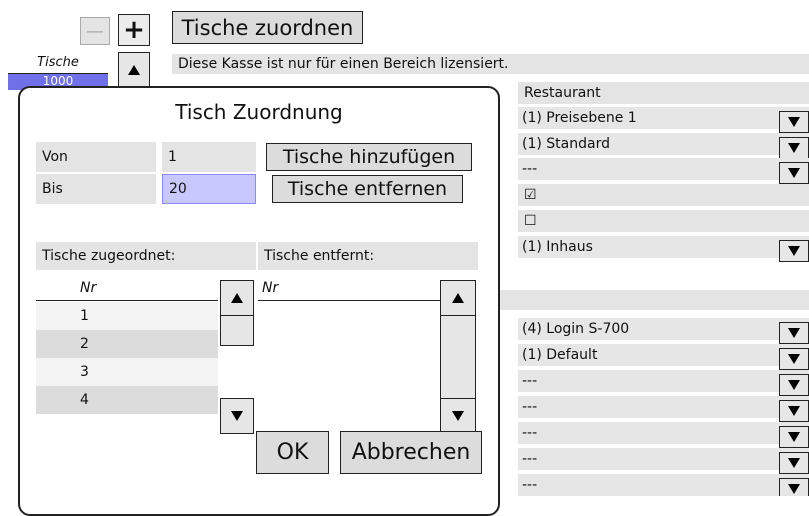 The width and height of the screenshot is (809, 516). Describe the element at coordinates (663, 120) in the screenshot. I see `price-level-select: (1) Preisebene 1` at that location.